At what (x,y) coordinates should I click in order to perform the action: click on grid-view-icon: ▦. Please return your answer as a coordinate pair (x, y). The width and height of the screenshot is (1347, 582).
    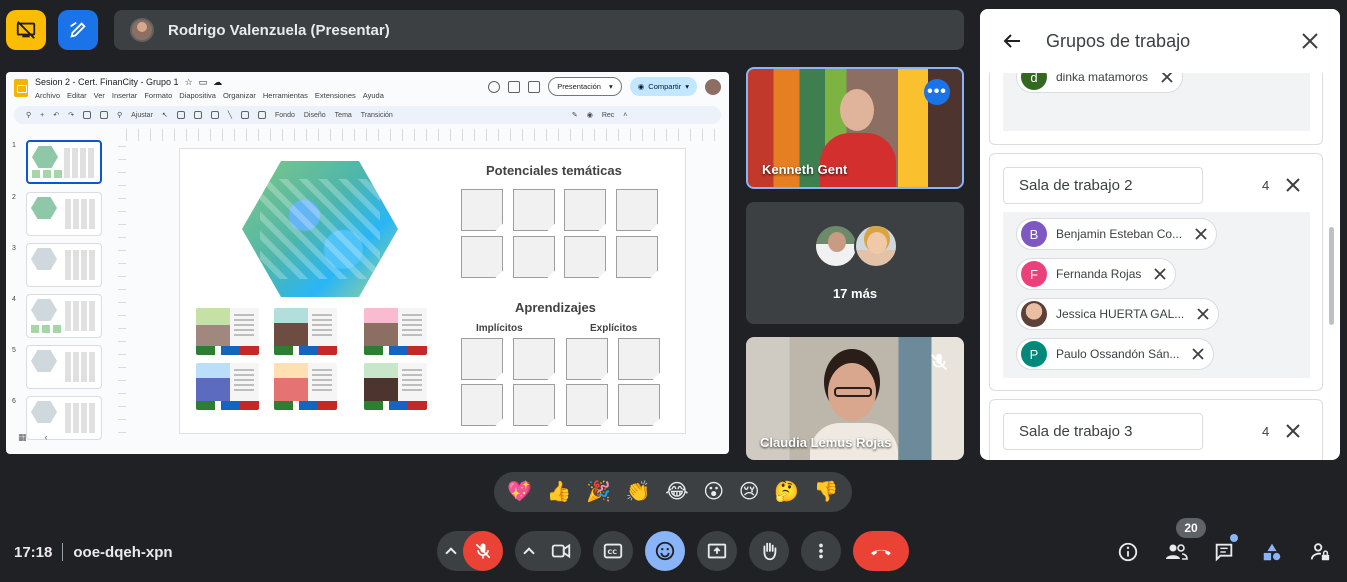
    Looking at the image, I should click on (22, 437).